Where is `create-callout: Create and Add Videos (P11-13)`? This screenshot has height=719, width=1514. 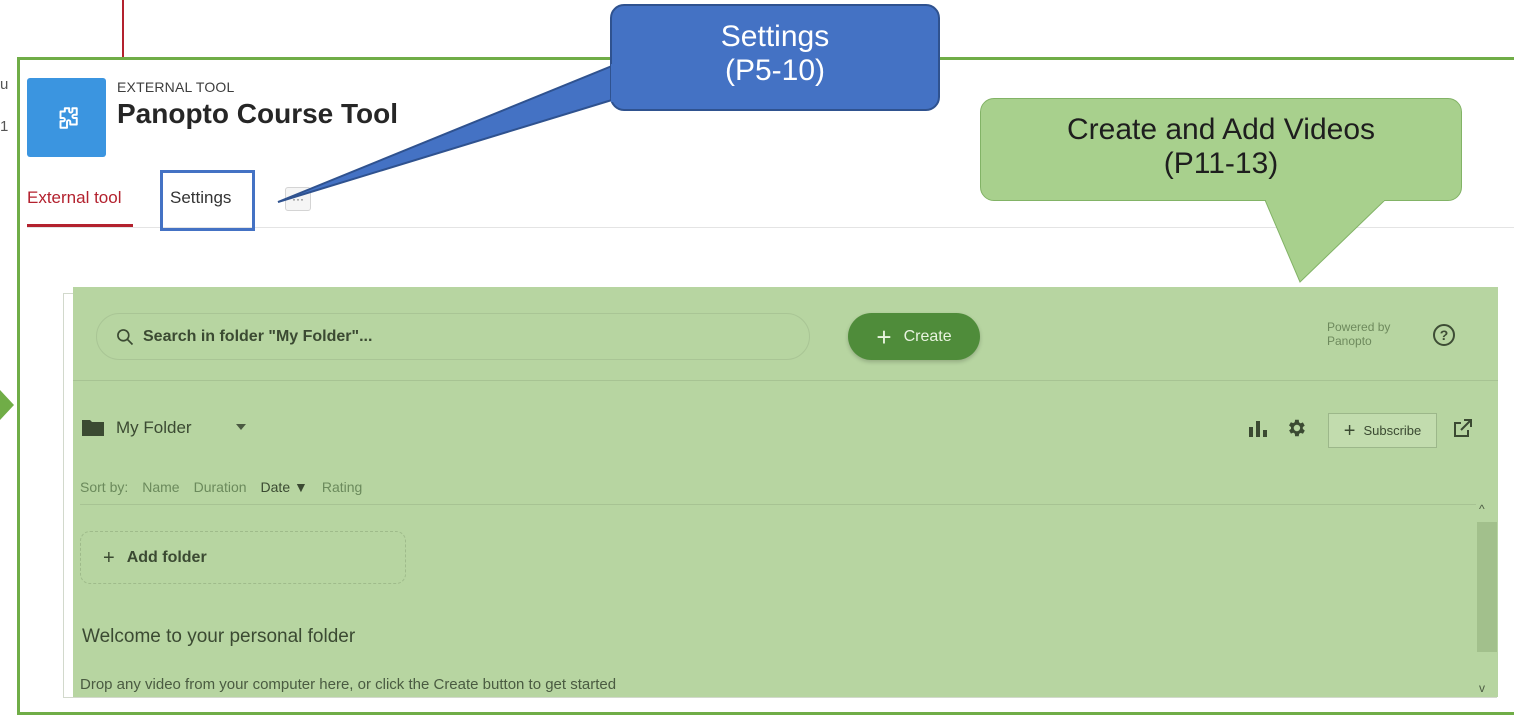 create-callout: Create and Add Videos (P11-13) is located at coordinates (1221, 149).